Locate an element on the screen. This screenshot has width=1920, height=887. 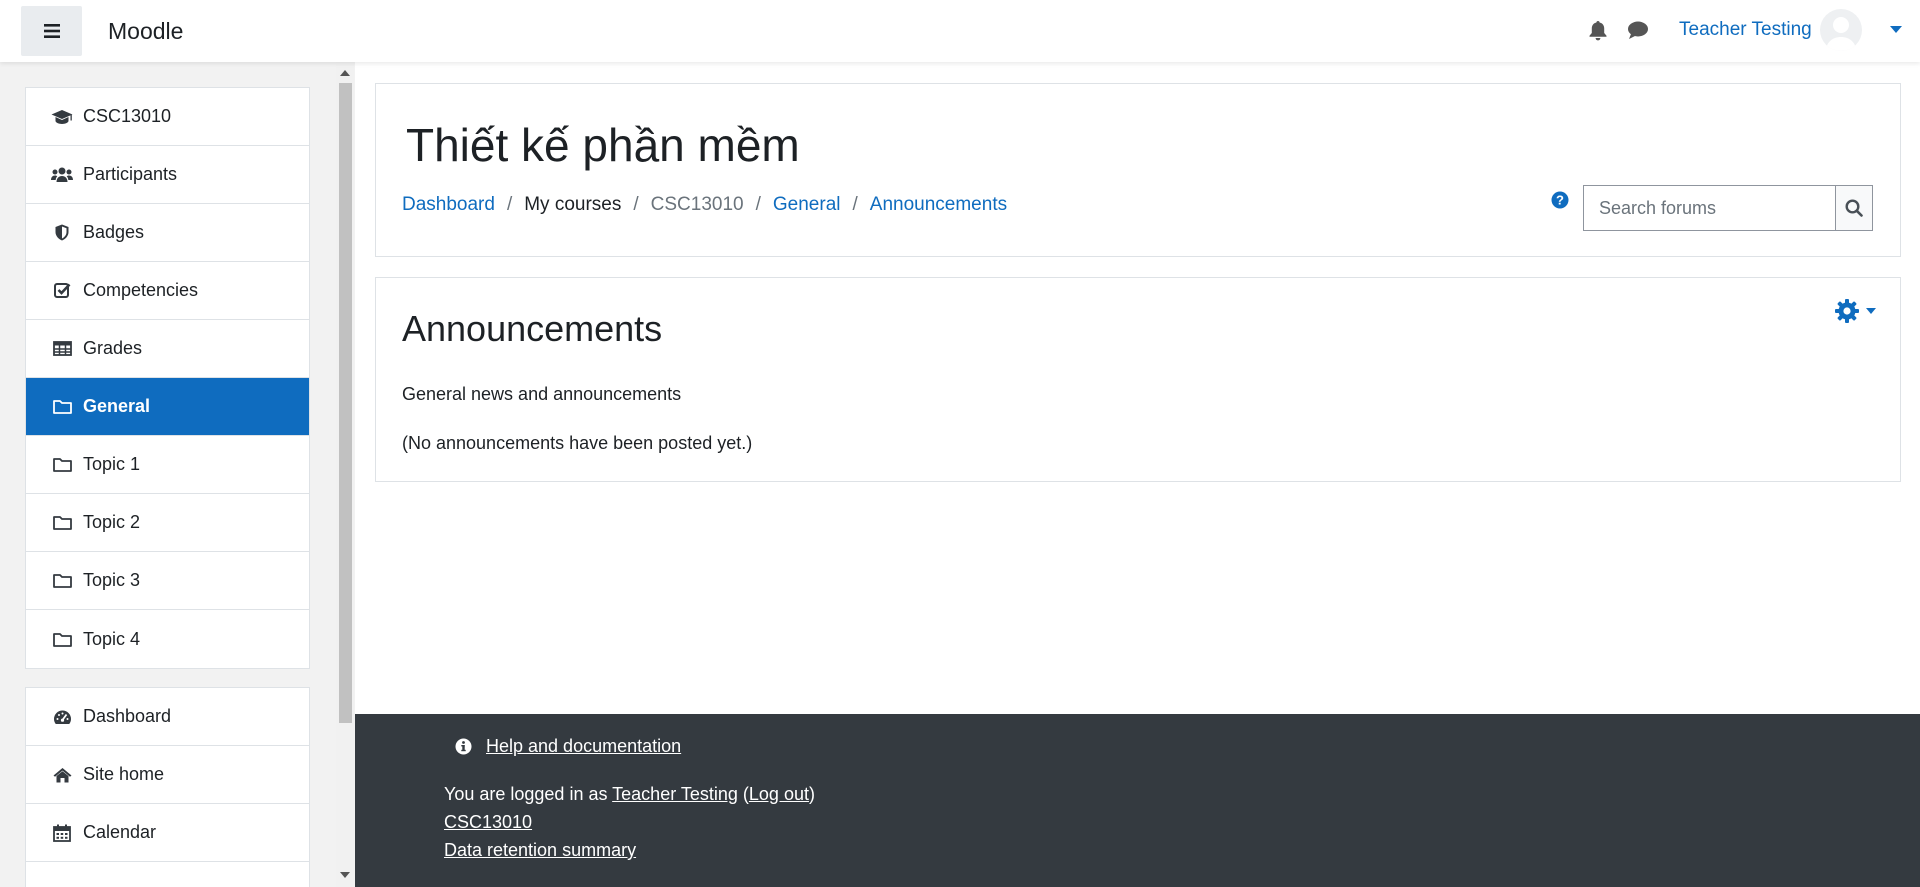
sidebar-item-topic-4: Topic 4 is located at coordinates (167, 639).